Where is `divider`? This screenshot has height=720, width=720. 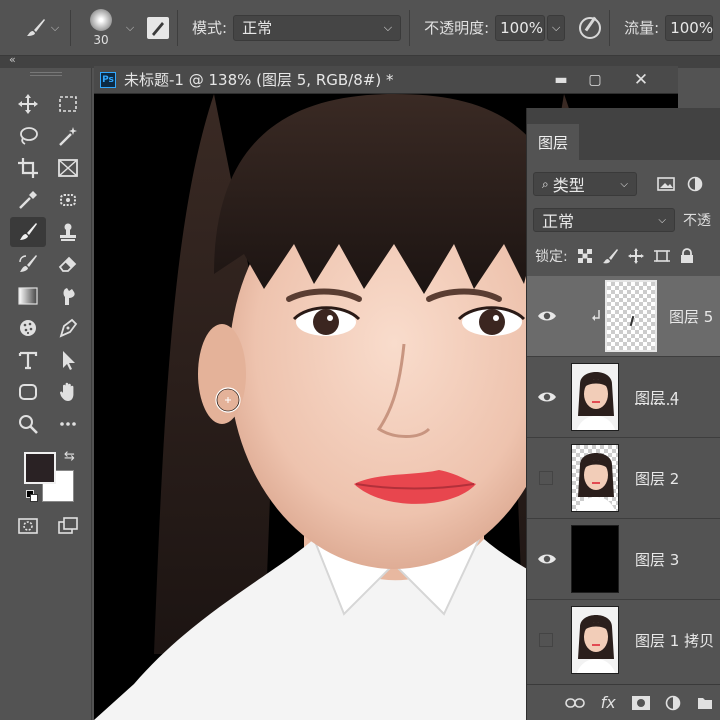
divider is located at coordinates (410, 27).